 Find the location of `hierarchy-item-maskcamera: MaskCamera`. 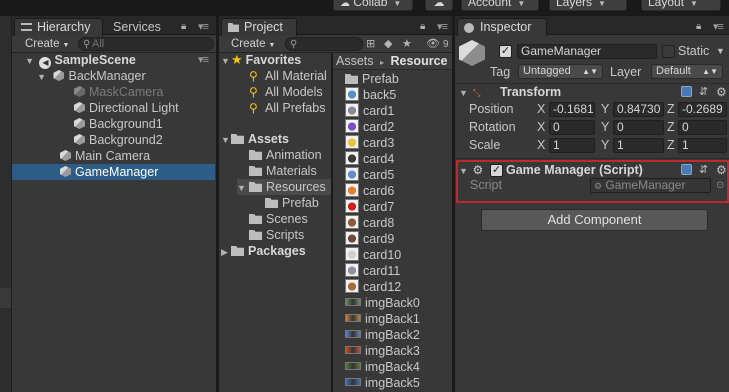

hierarchy-item-maskcamera: MaskCamera is located at coordinates (114, 92).